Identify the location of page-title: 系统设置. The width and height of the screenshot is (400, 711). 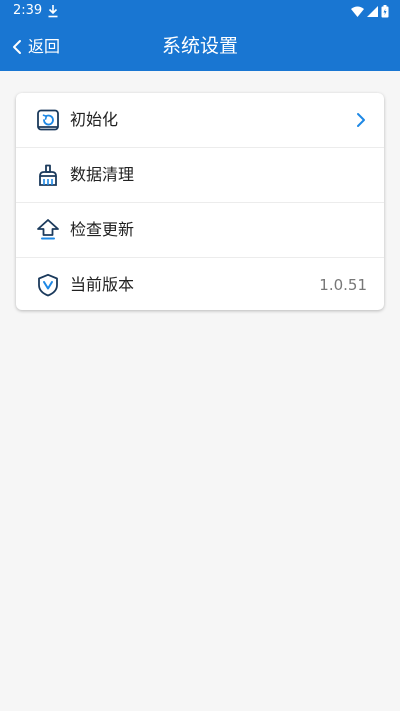
(199, 46).